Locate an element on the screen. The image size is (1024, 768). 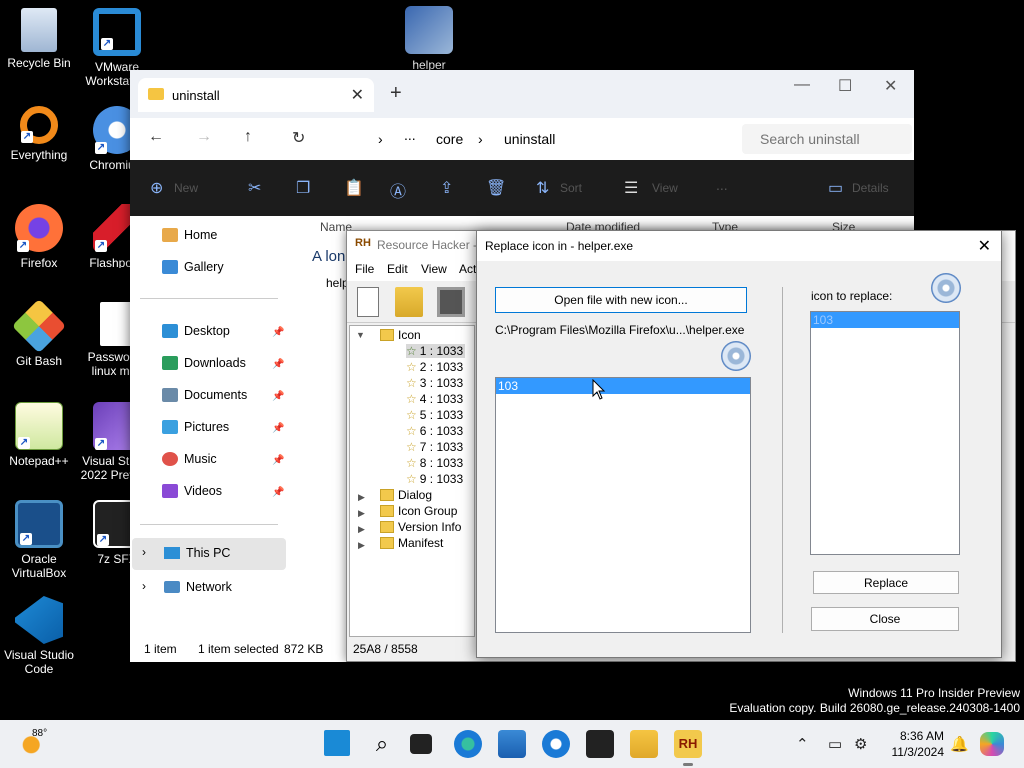
collapse-icon: ▼ is located at coordinates (360, 335).